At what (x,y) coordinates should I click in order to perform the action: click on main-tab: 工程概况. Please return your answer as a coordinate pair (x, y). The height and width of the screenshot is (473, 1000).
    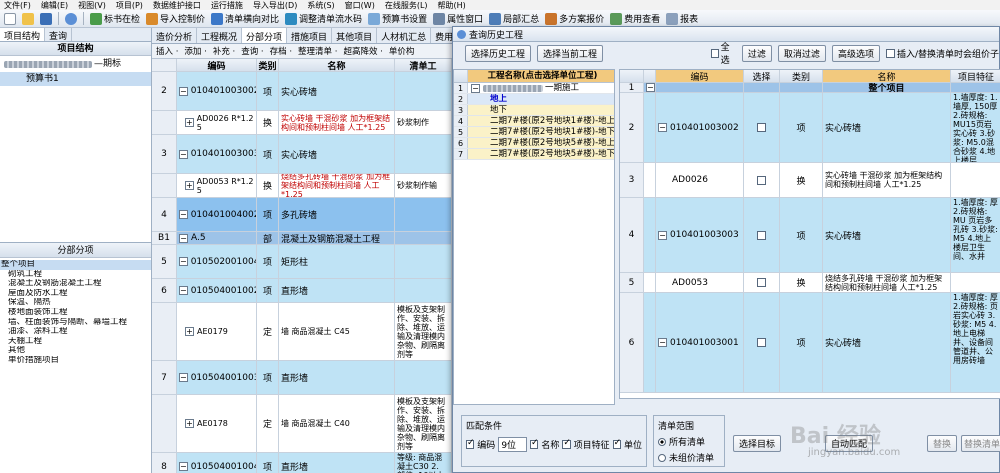
    Looking at the image, I should click on (220, 35).